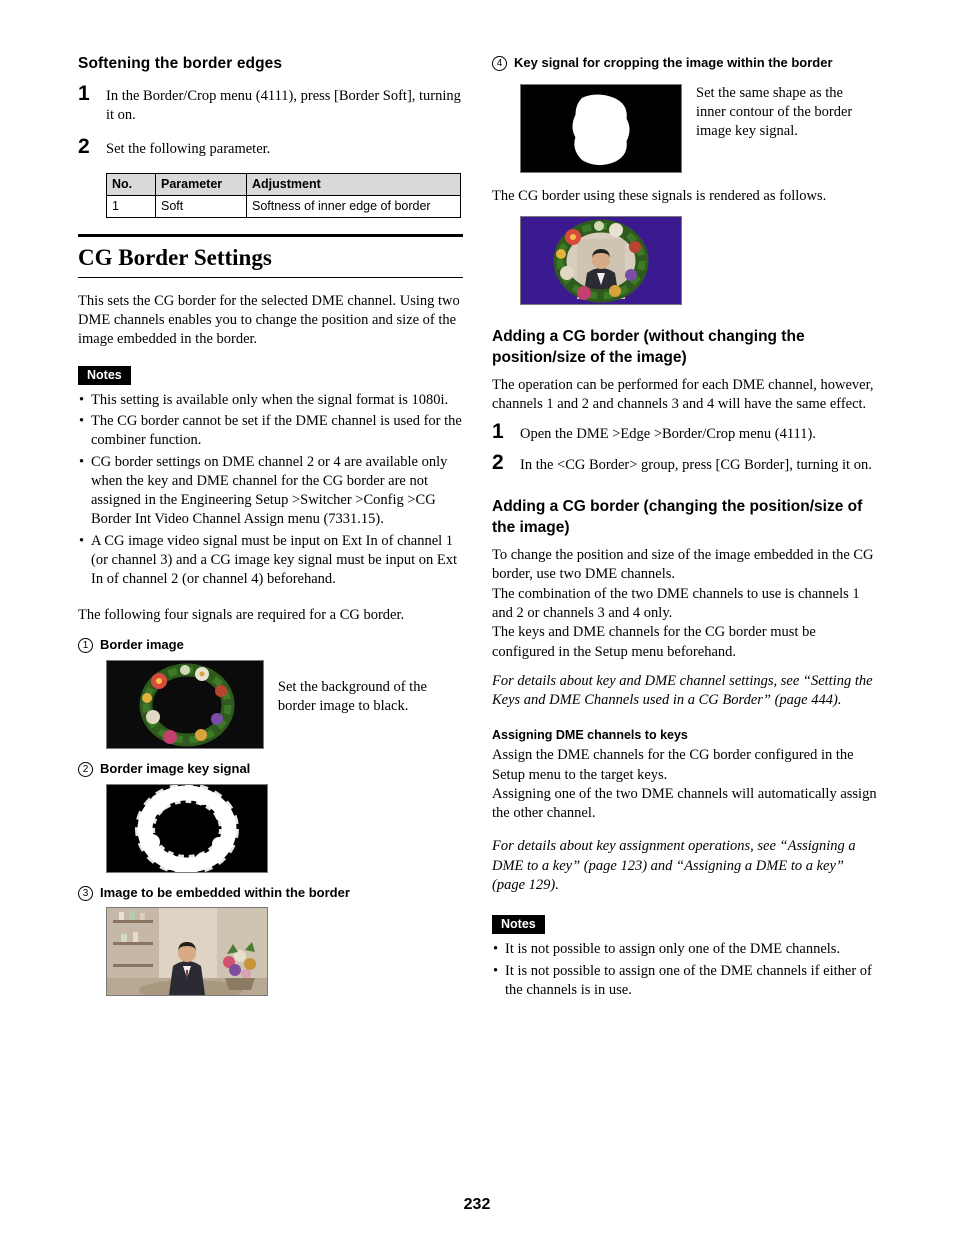  I want to click on softening-heading: Softening the border edges, so click(180, 63).